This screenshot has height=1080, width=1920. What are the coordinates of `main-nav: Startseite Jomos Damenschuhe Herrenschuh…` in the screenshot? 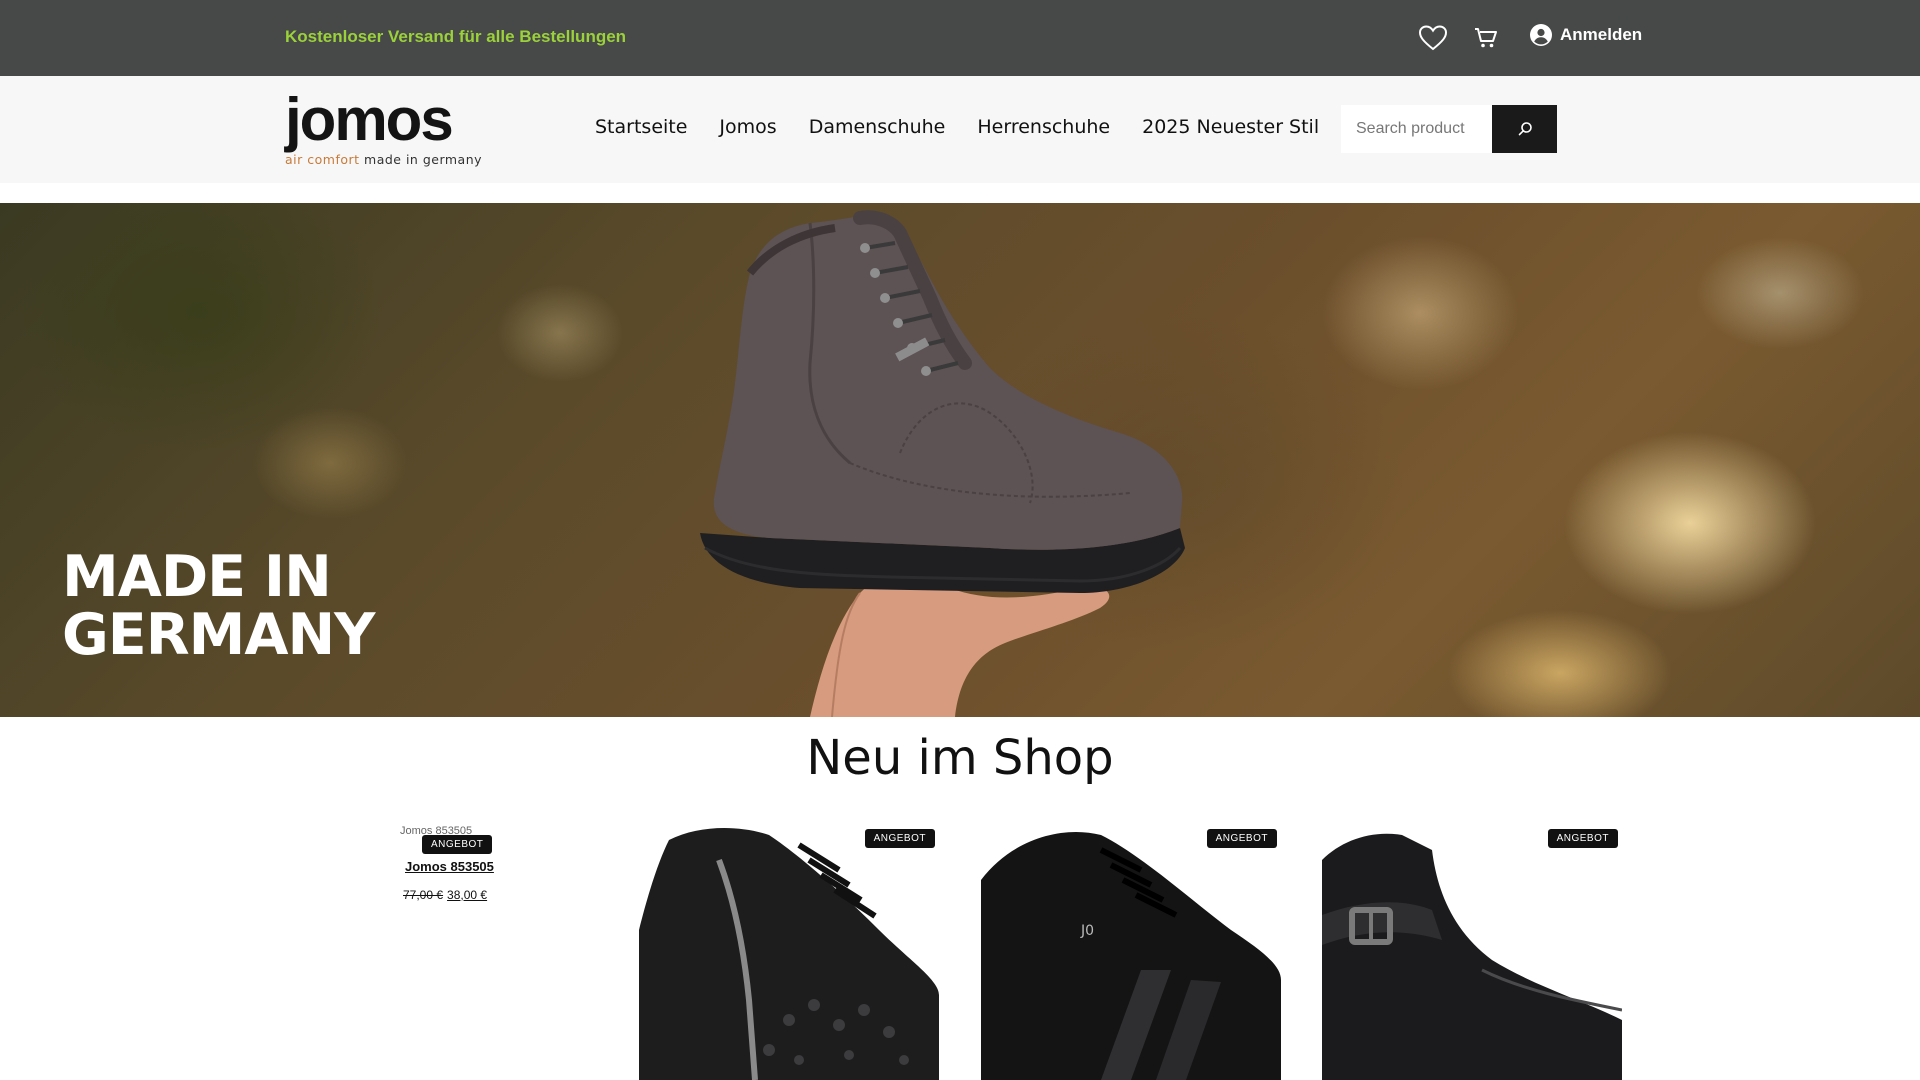 It's located at (957, 127).